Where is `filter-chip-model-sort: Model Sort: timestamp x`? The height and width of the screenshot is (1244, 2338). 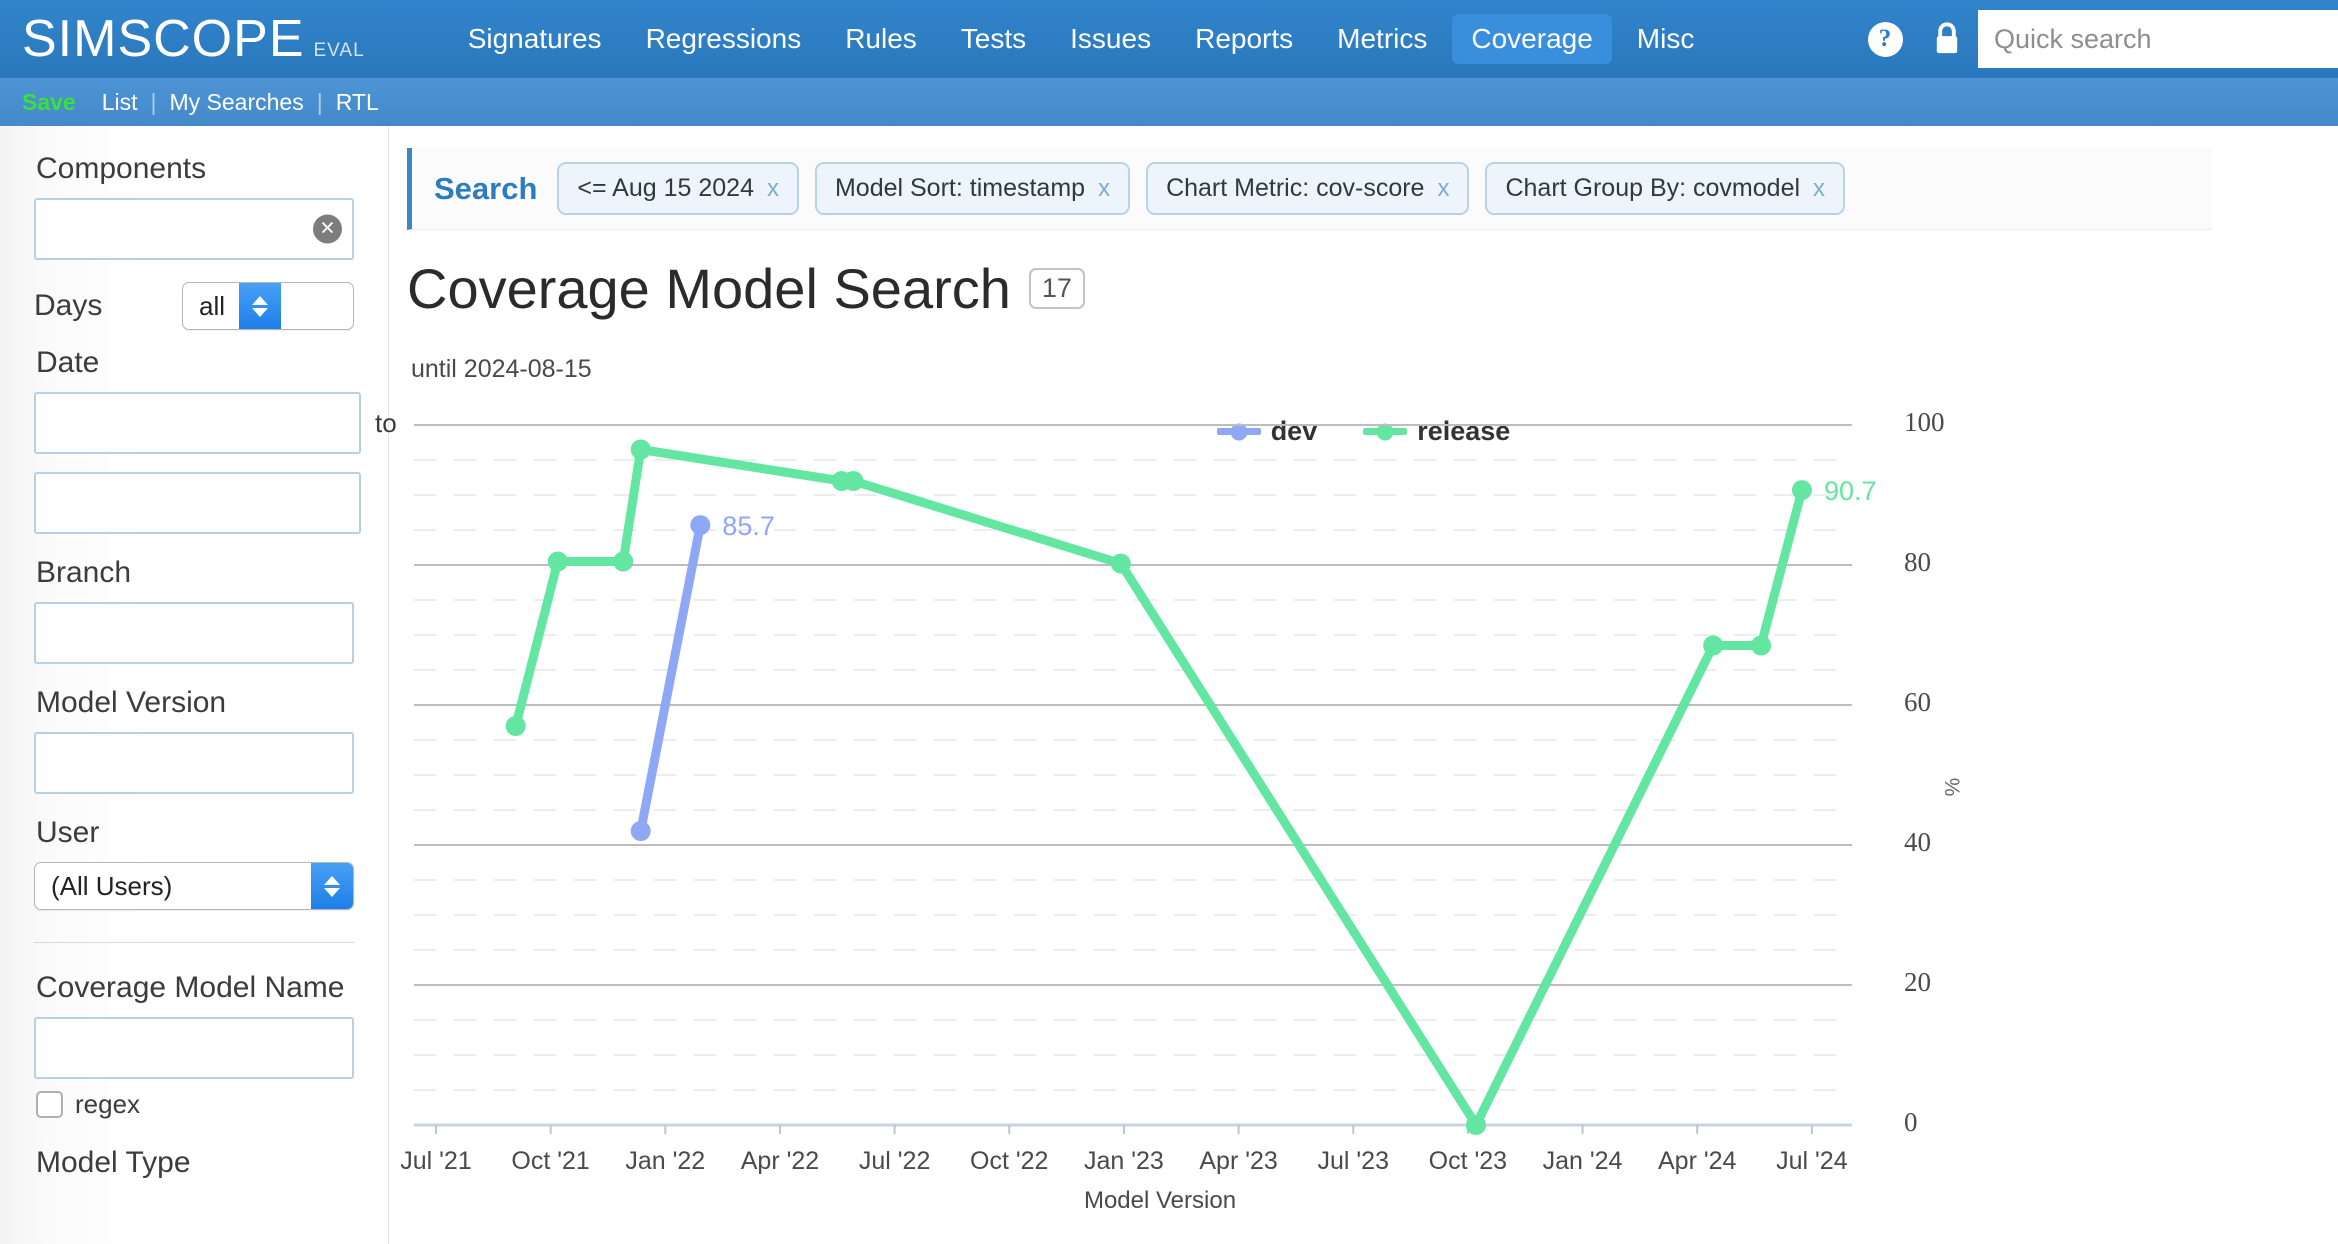 filter-chip-model-sort: Model Sort: timestamp x is located at coordinates (972, 188).